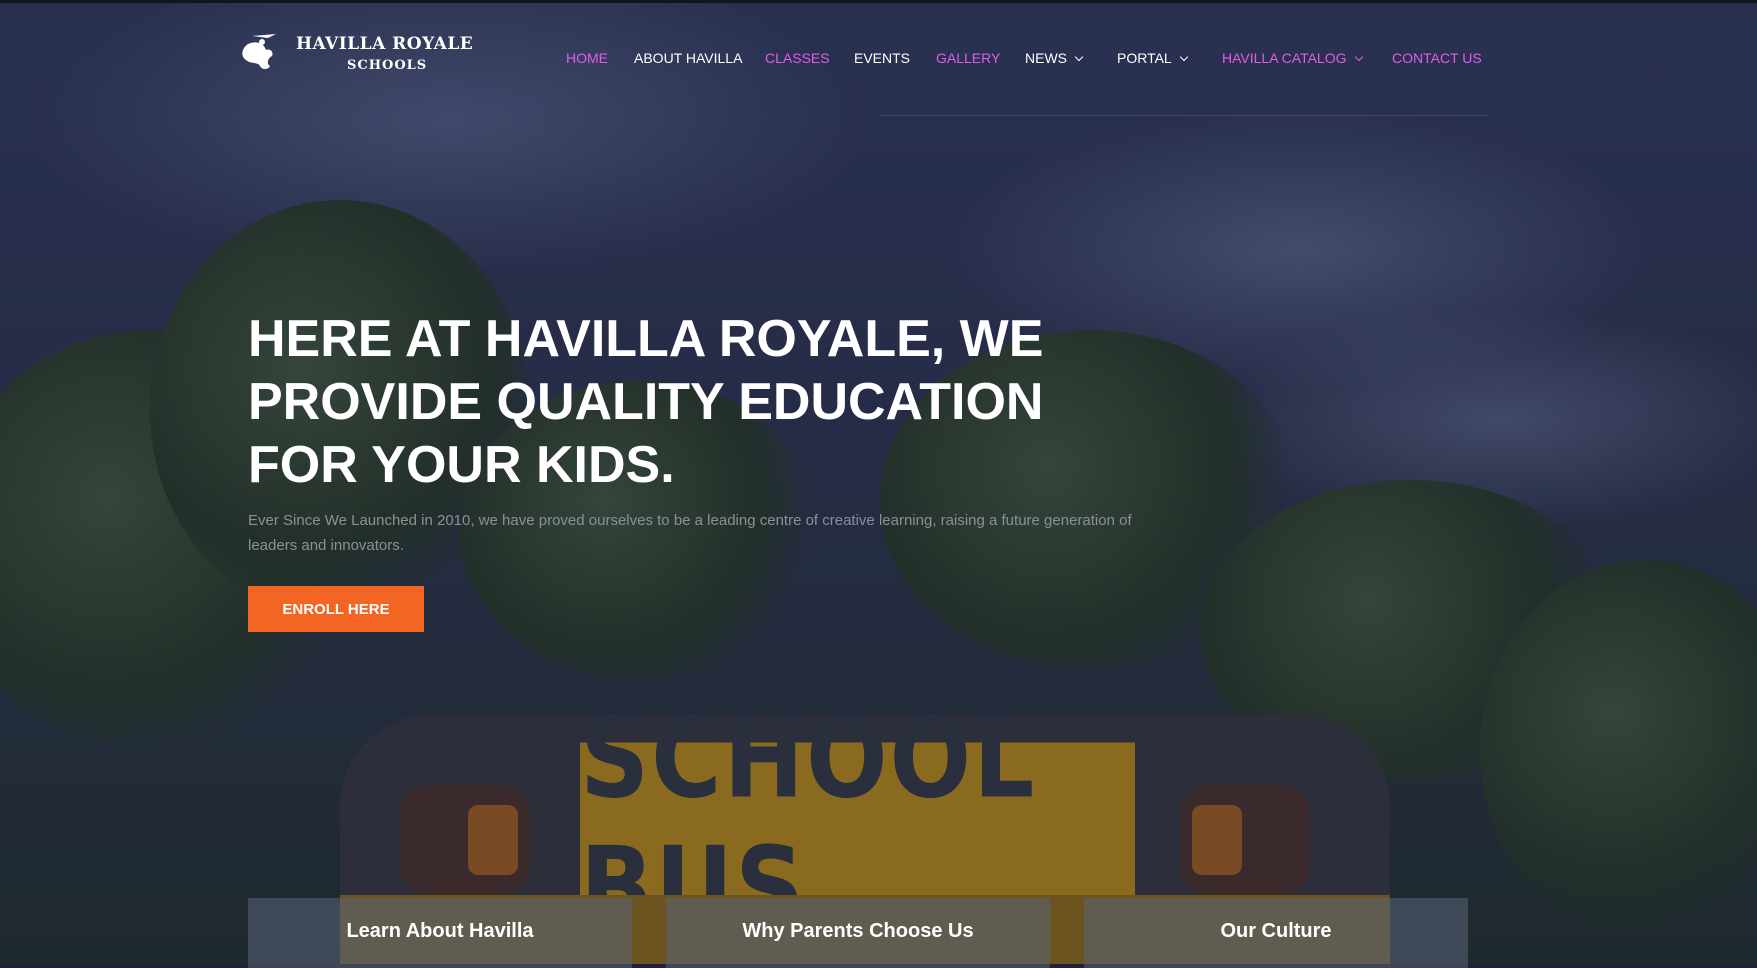 This screenshot has width=1757, height=968. What do you see at coordinates (878, 1) in the screenshot?
I see `top-border` at bounding box center [878, 1].